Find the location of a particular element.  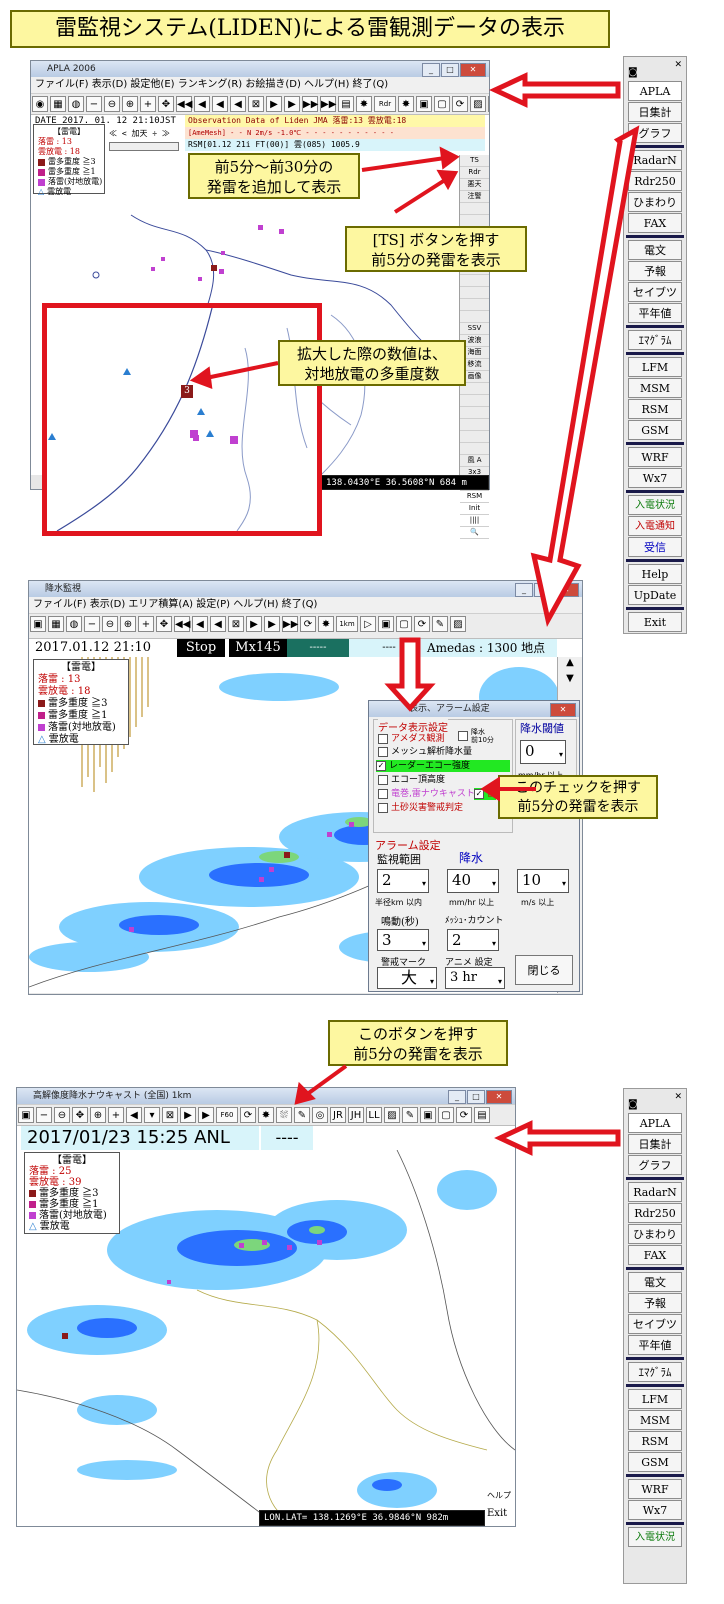

toolbar-button: ◀◀ is located at coordinates (184, 104).